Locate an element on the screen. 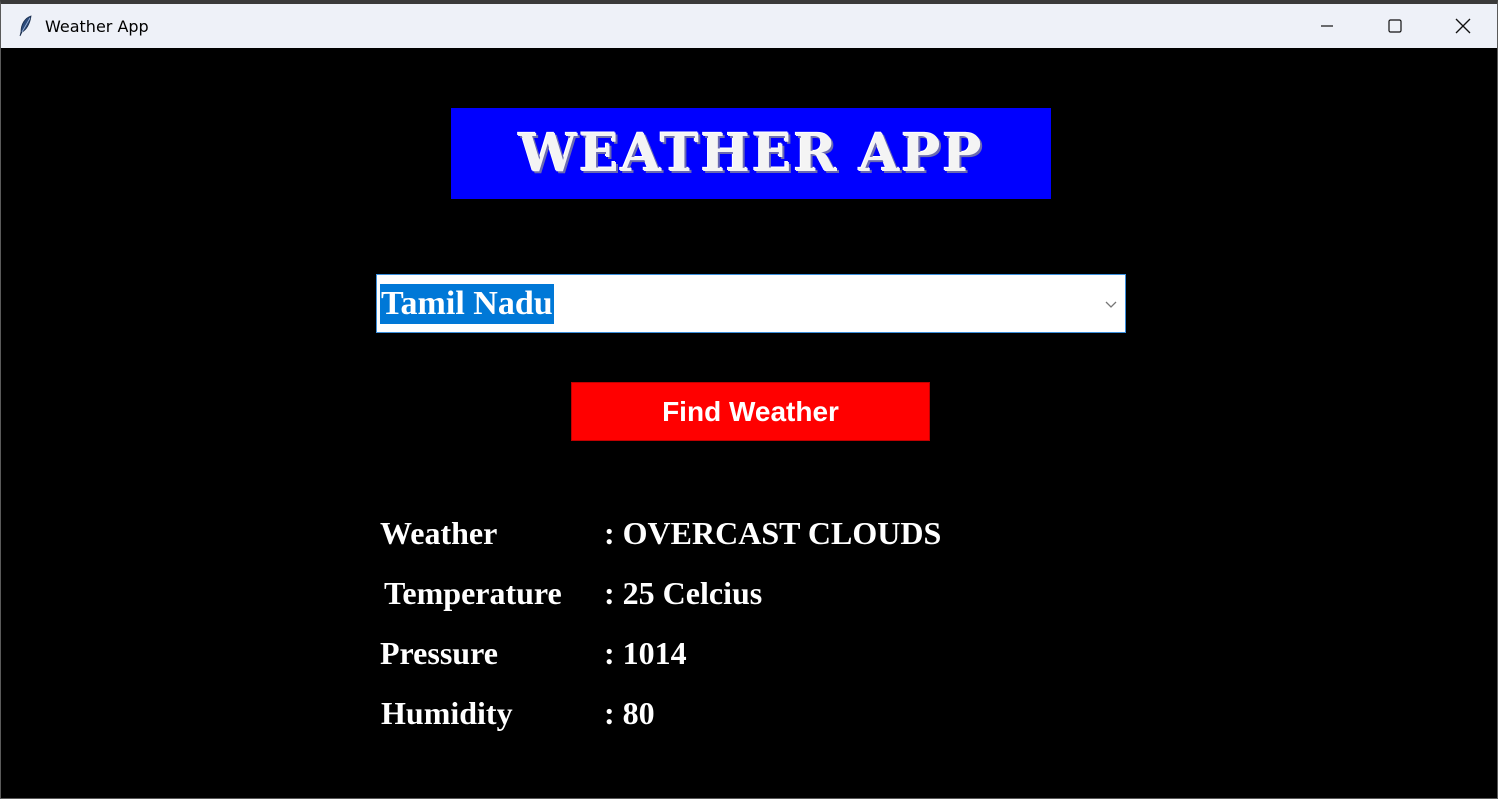 Image resolution: width=1498 pixels, height=799 pixels. pressure-row: Pressure : 1014 is located at coordinates (533, 653).